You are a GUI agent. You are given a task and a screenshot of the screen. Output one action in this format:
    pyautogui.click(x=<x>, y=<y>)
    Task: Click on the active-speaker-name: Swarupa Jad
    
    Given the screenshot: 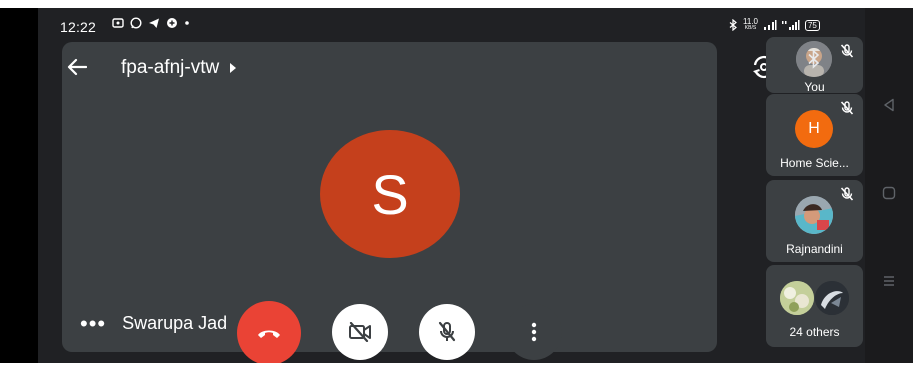 What is the action you would take?
    pyautogui.click(x=175, y=323)
    